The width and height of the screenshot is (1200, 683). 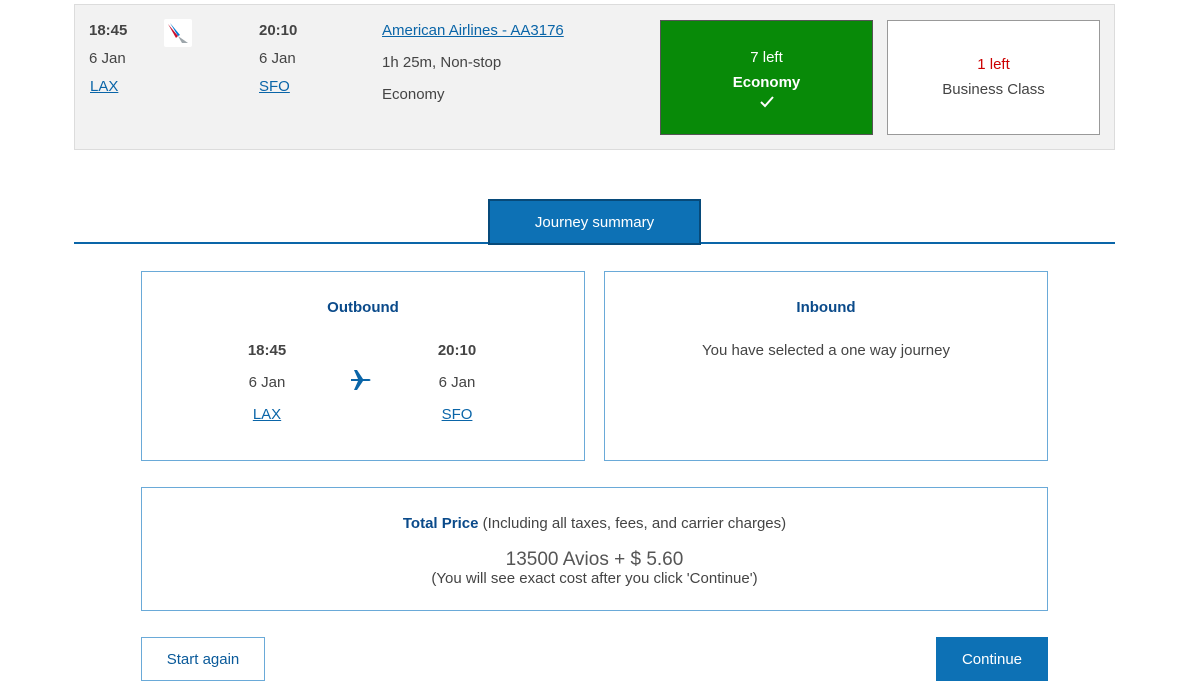 I want to click on cabin-option-economy: 7 left Economy, so click(x=766, y=77).